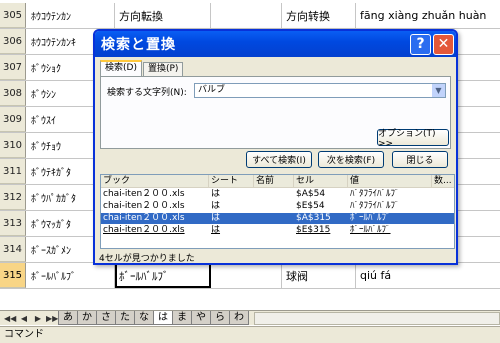  What do you see at coordinates (443, 44) in the screenshot?
I see `close-window-button: ✕` at bounding box center [443, 44].